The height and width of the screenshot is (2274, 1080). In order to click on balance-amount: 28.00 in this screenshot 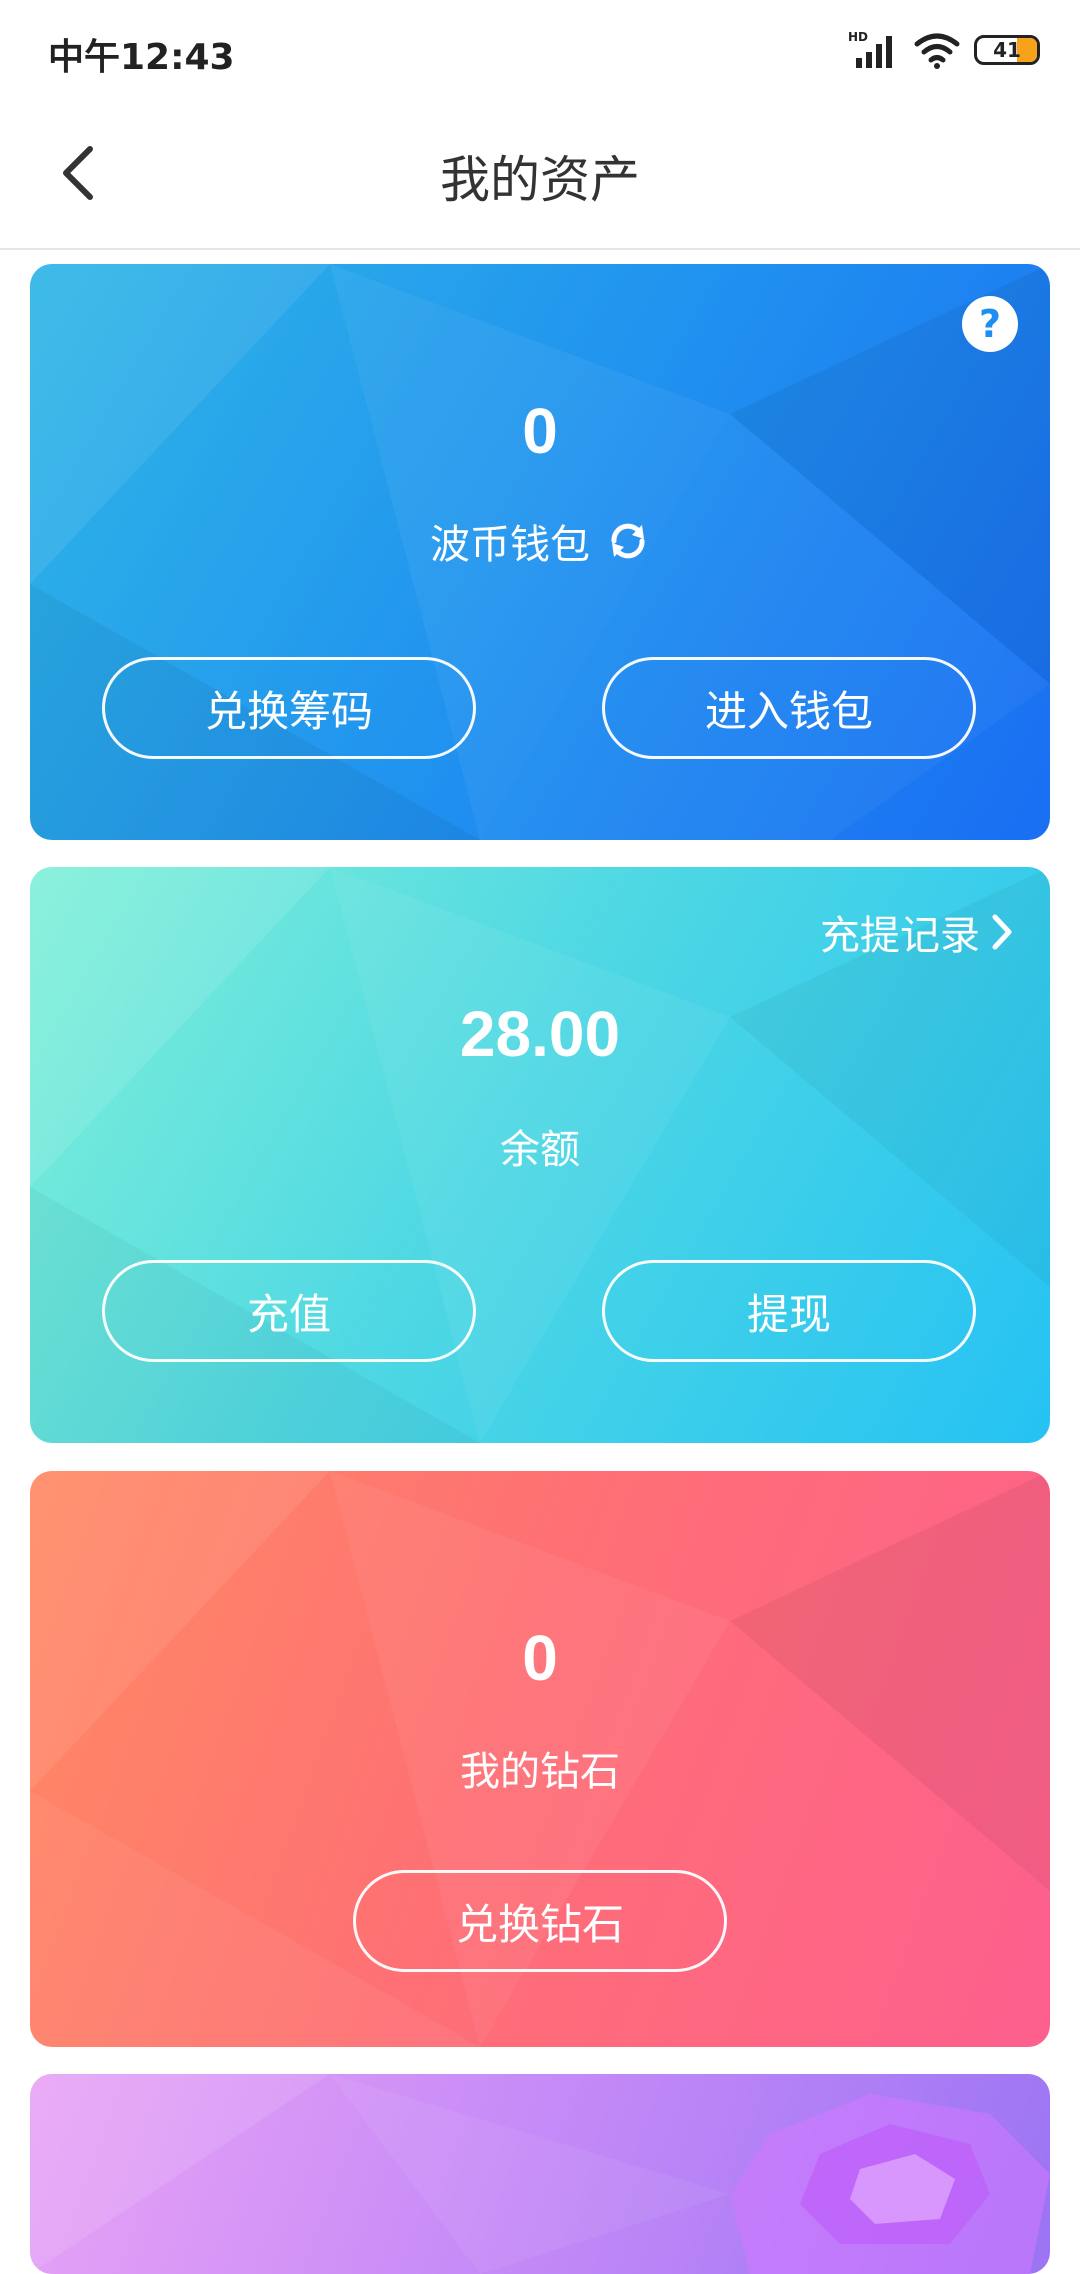, I will do `click(540, 1034)`.